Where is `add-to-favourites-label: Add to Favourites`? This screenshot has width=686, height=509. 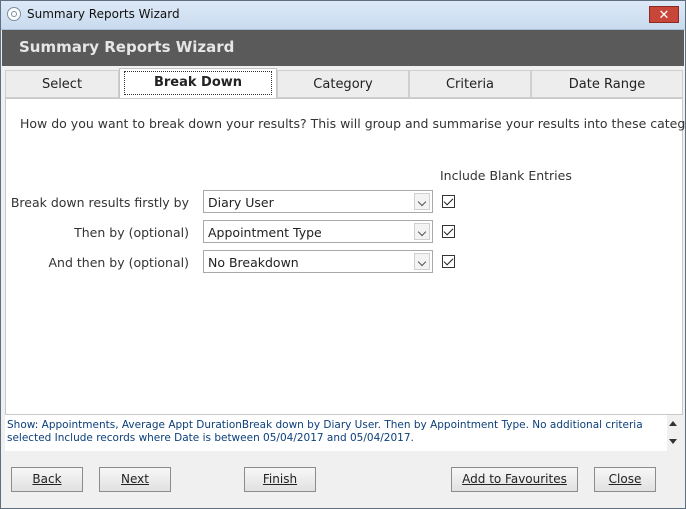
add-to-favourites-label: Add to Favourites is located at coordinates (514, 479).